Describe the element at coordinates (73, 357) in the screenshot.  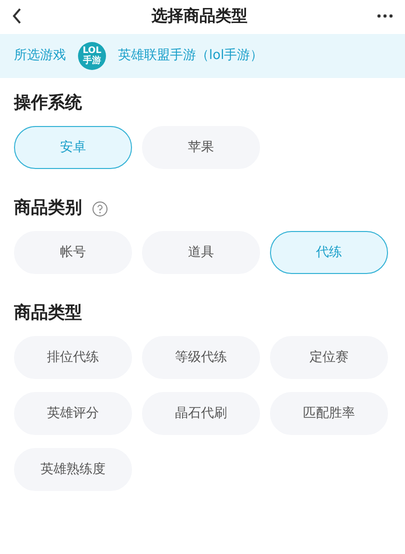
I see `option-button: 排位代练` at that location.